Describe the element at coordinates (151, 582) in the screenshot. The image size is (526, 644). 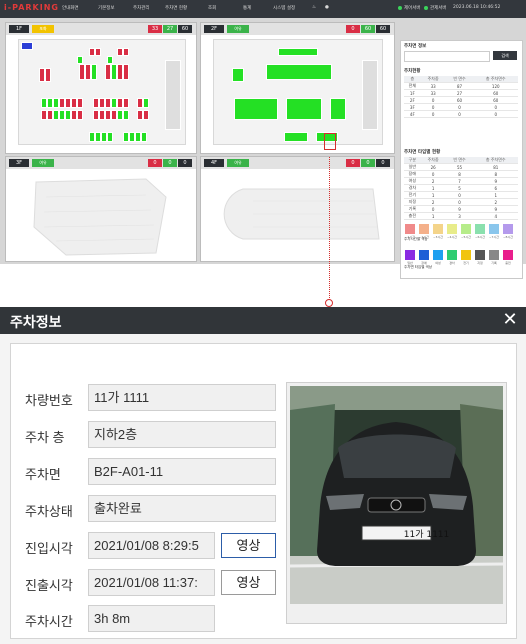
I see `exit-time-field: 2021/01/08 11:37:` at that location.